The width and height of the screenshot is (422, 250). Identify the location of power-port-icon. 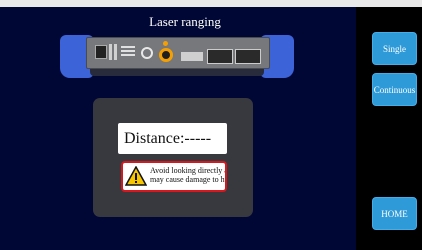
(101, 52).